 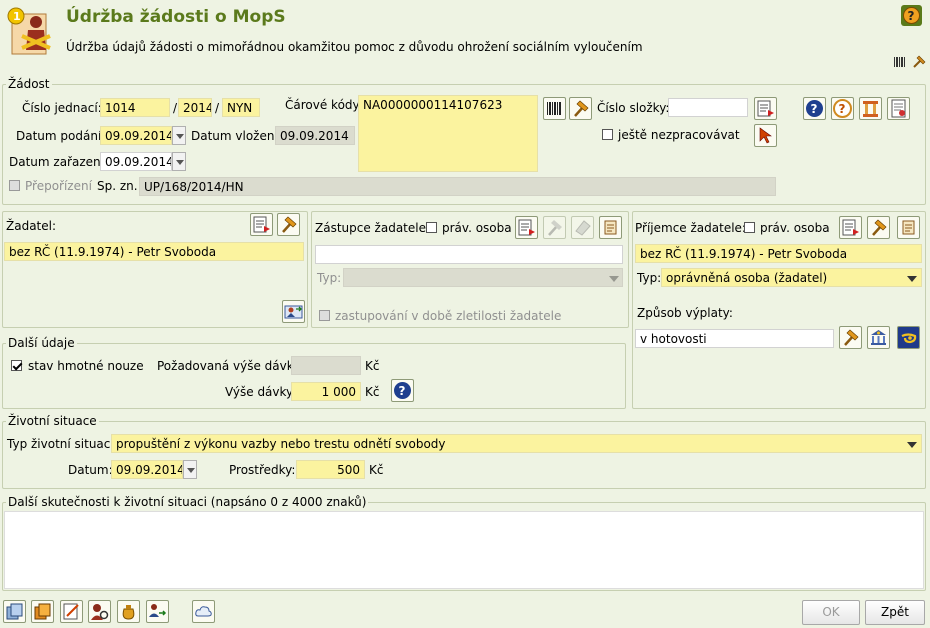 What do you see at coordinates (554, 227) in the screenshot?
I see `zastupce-wrench-icon` at bounding box center [554, 227].